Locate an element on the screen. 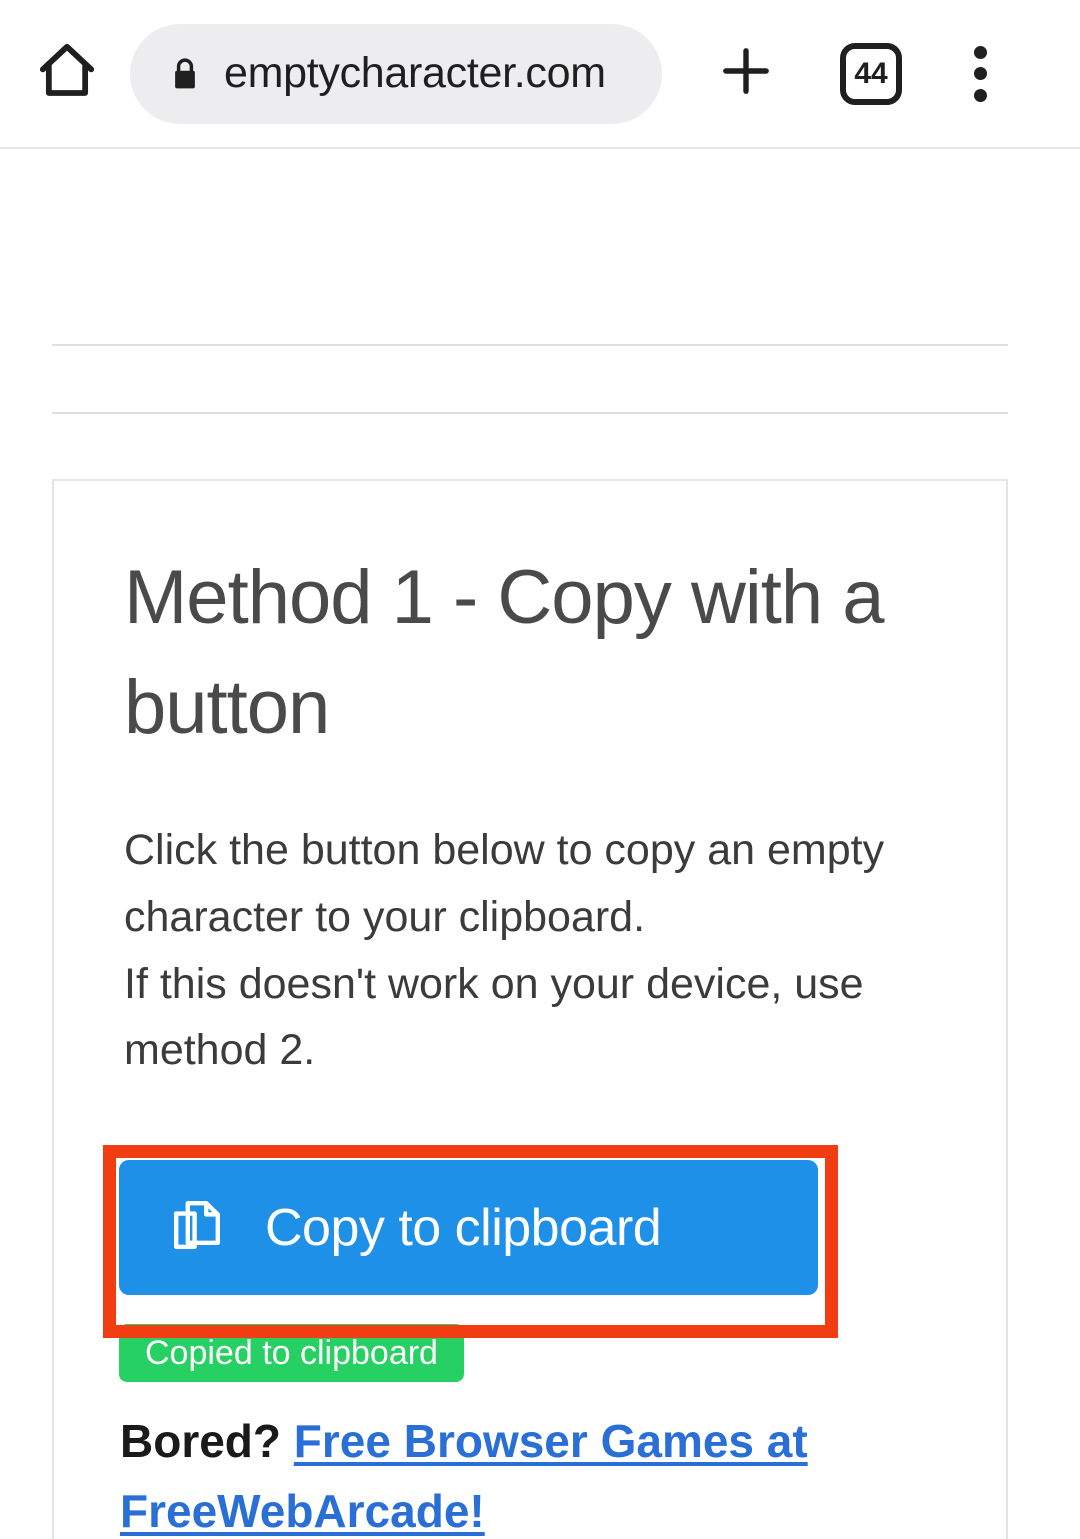  home-icon is located at coordinates (67, 73).